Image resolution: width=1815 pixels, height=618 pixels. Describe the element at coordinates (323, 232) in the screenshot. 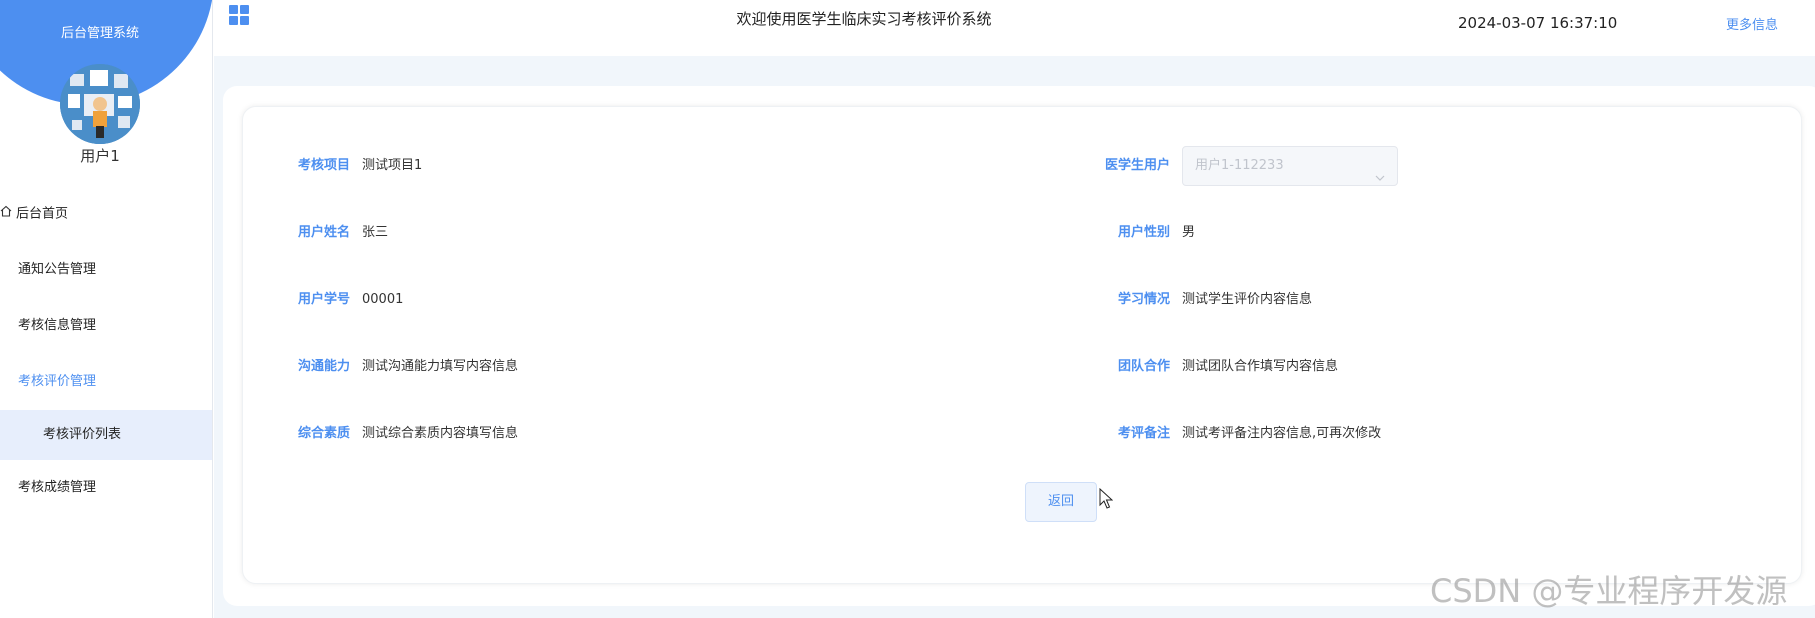

I see `field-label: 用户姓名` at that location.